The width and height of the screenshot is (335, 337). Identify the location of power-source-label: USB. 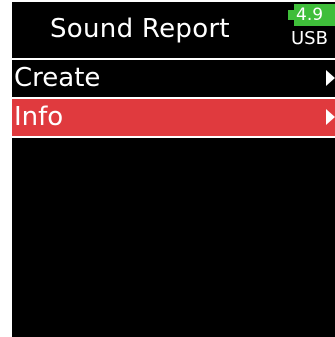
(309, 38).